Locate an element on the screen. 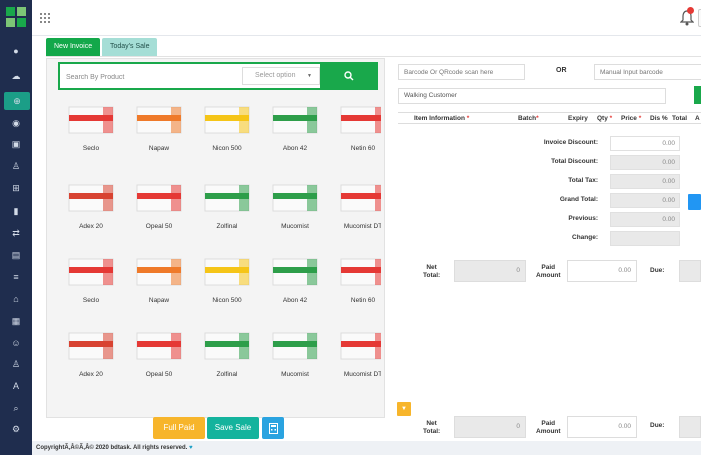 The width and height of the screenshot is (701, 455). notification-badge is located at coordinates (690, 10).